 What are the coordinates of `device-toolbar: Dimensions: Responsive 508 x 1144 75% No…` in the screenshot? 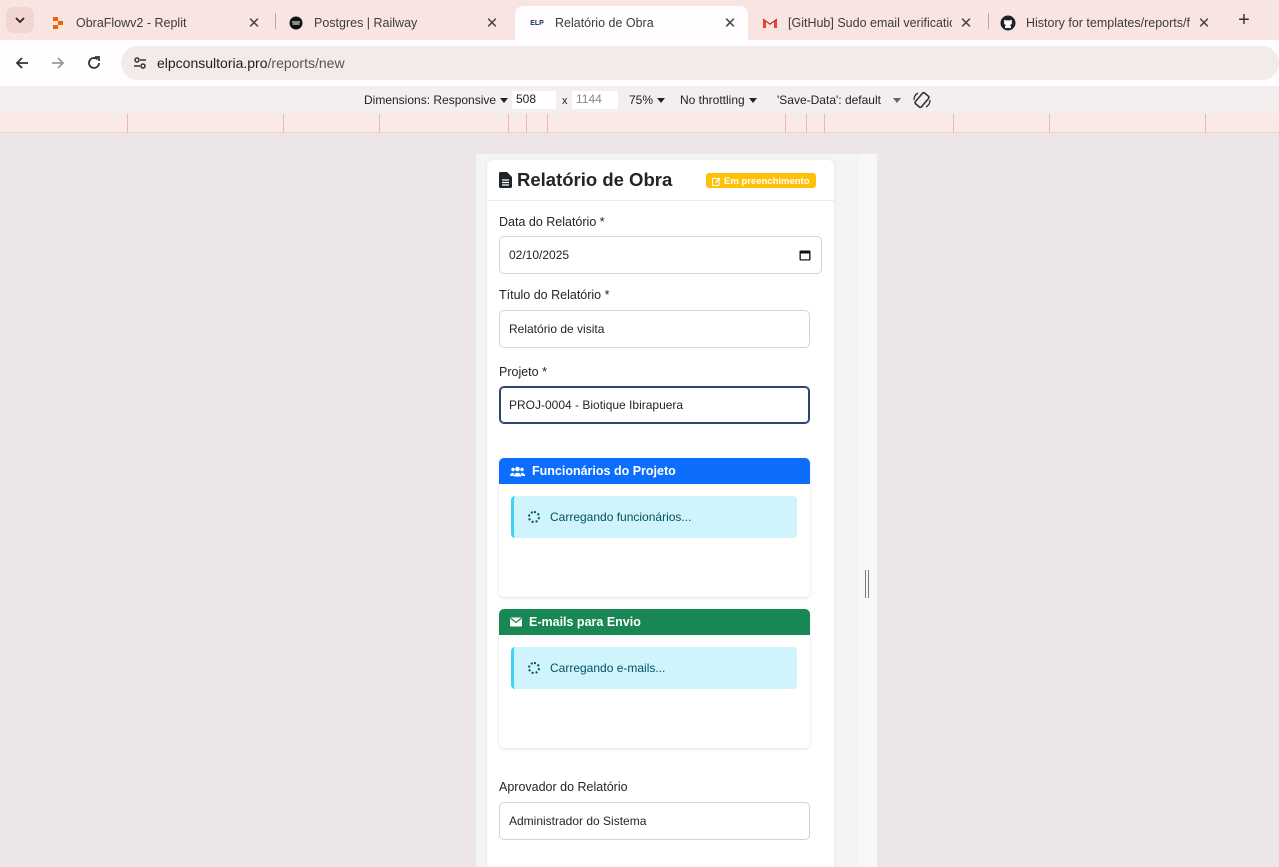 It's located at (639, 100).